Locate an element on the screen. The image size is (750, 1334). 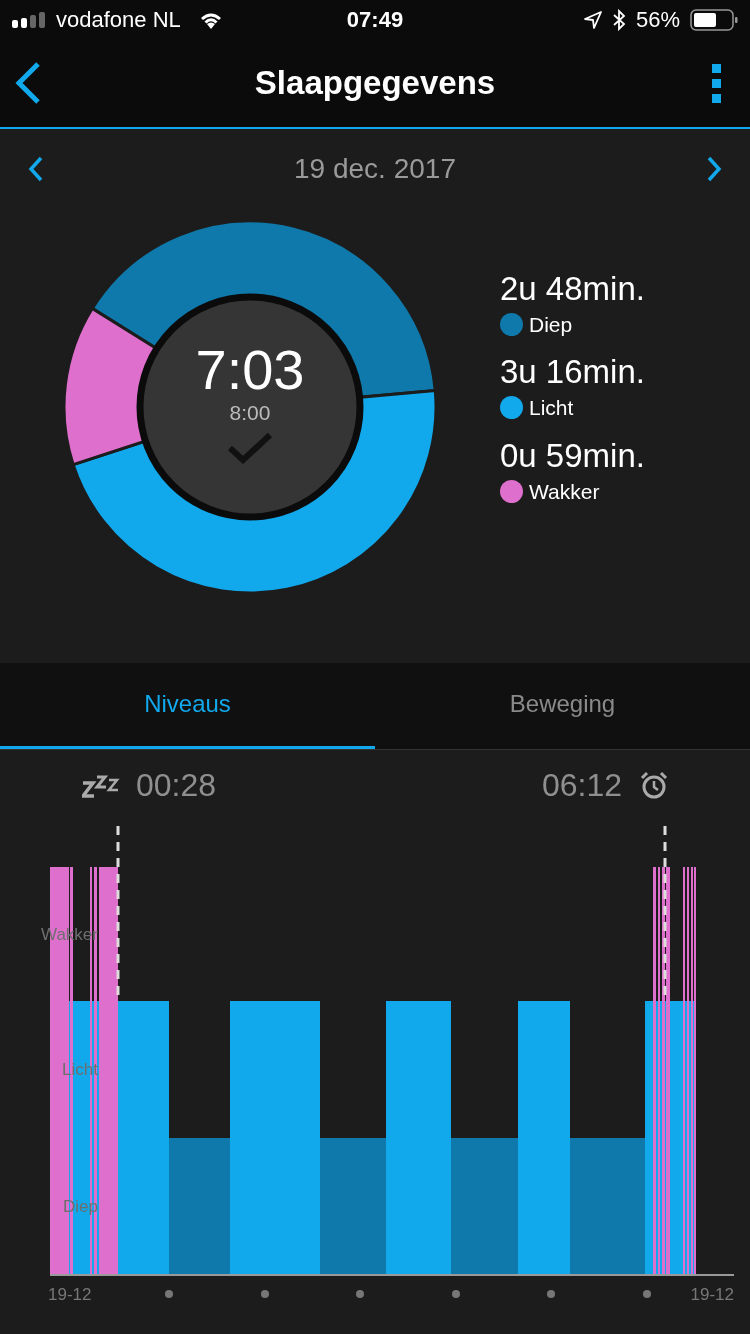
duration-value: 3u 16min. is located at coordinates (572, 372).